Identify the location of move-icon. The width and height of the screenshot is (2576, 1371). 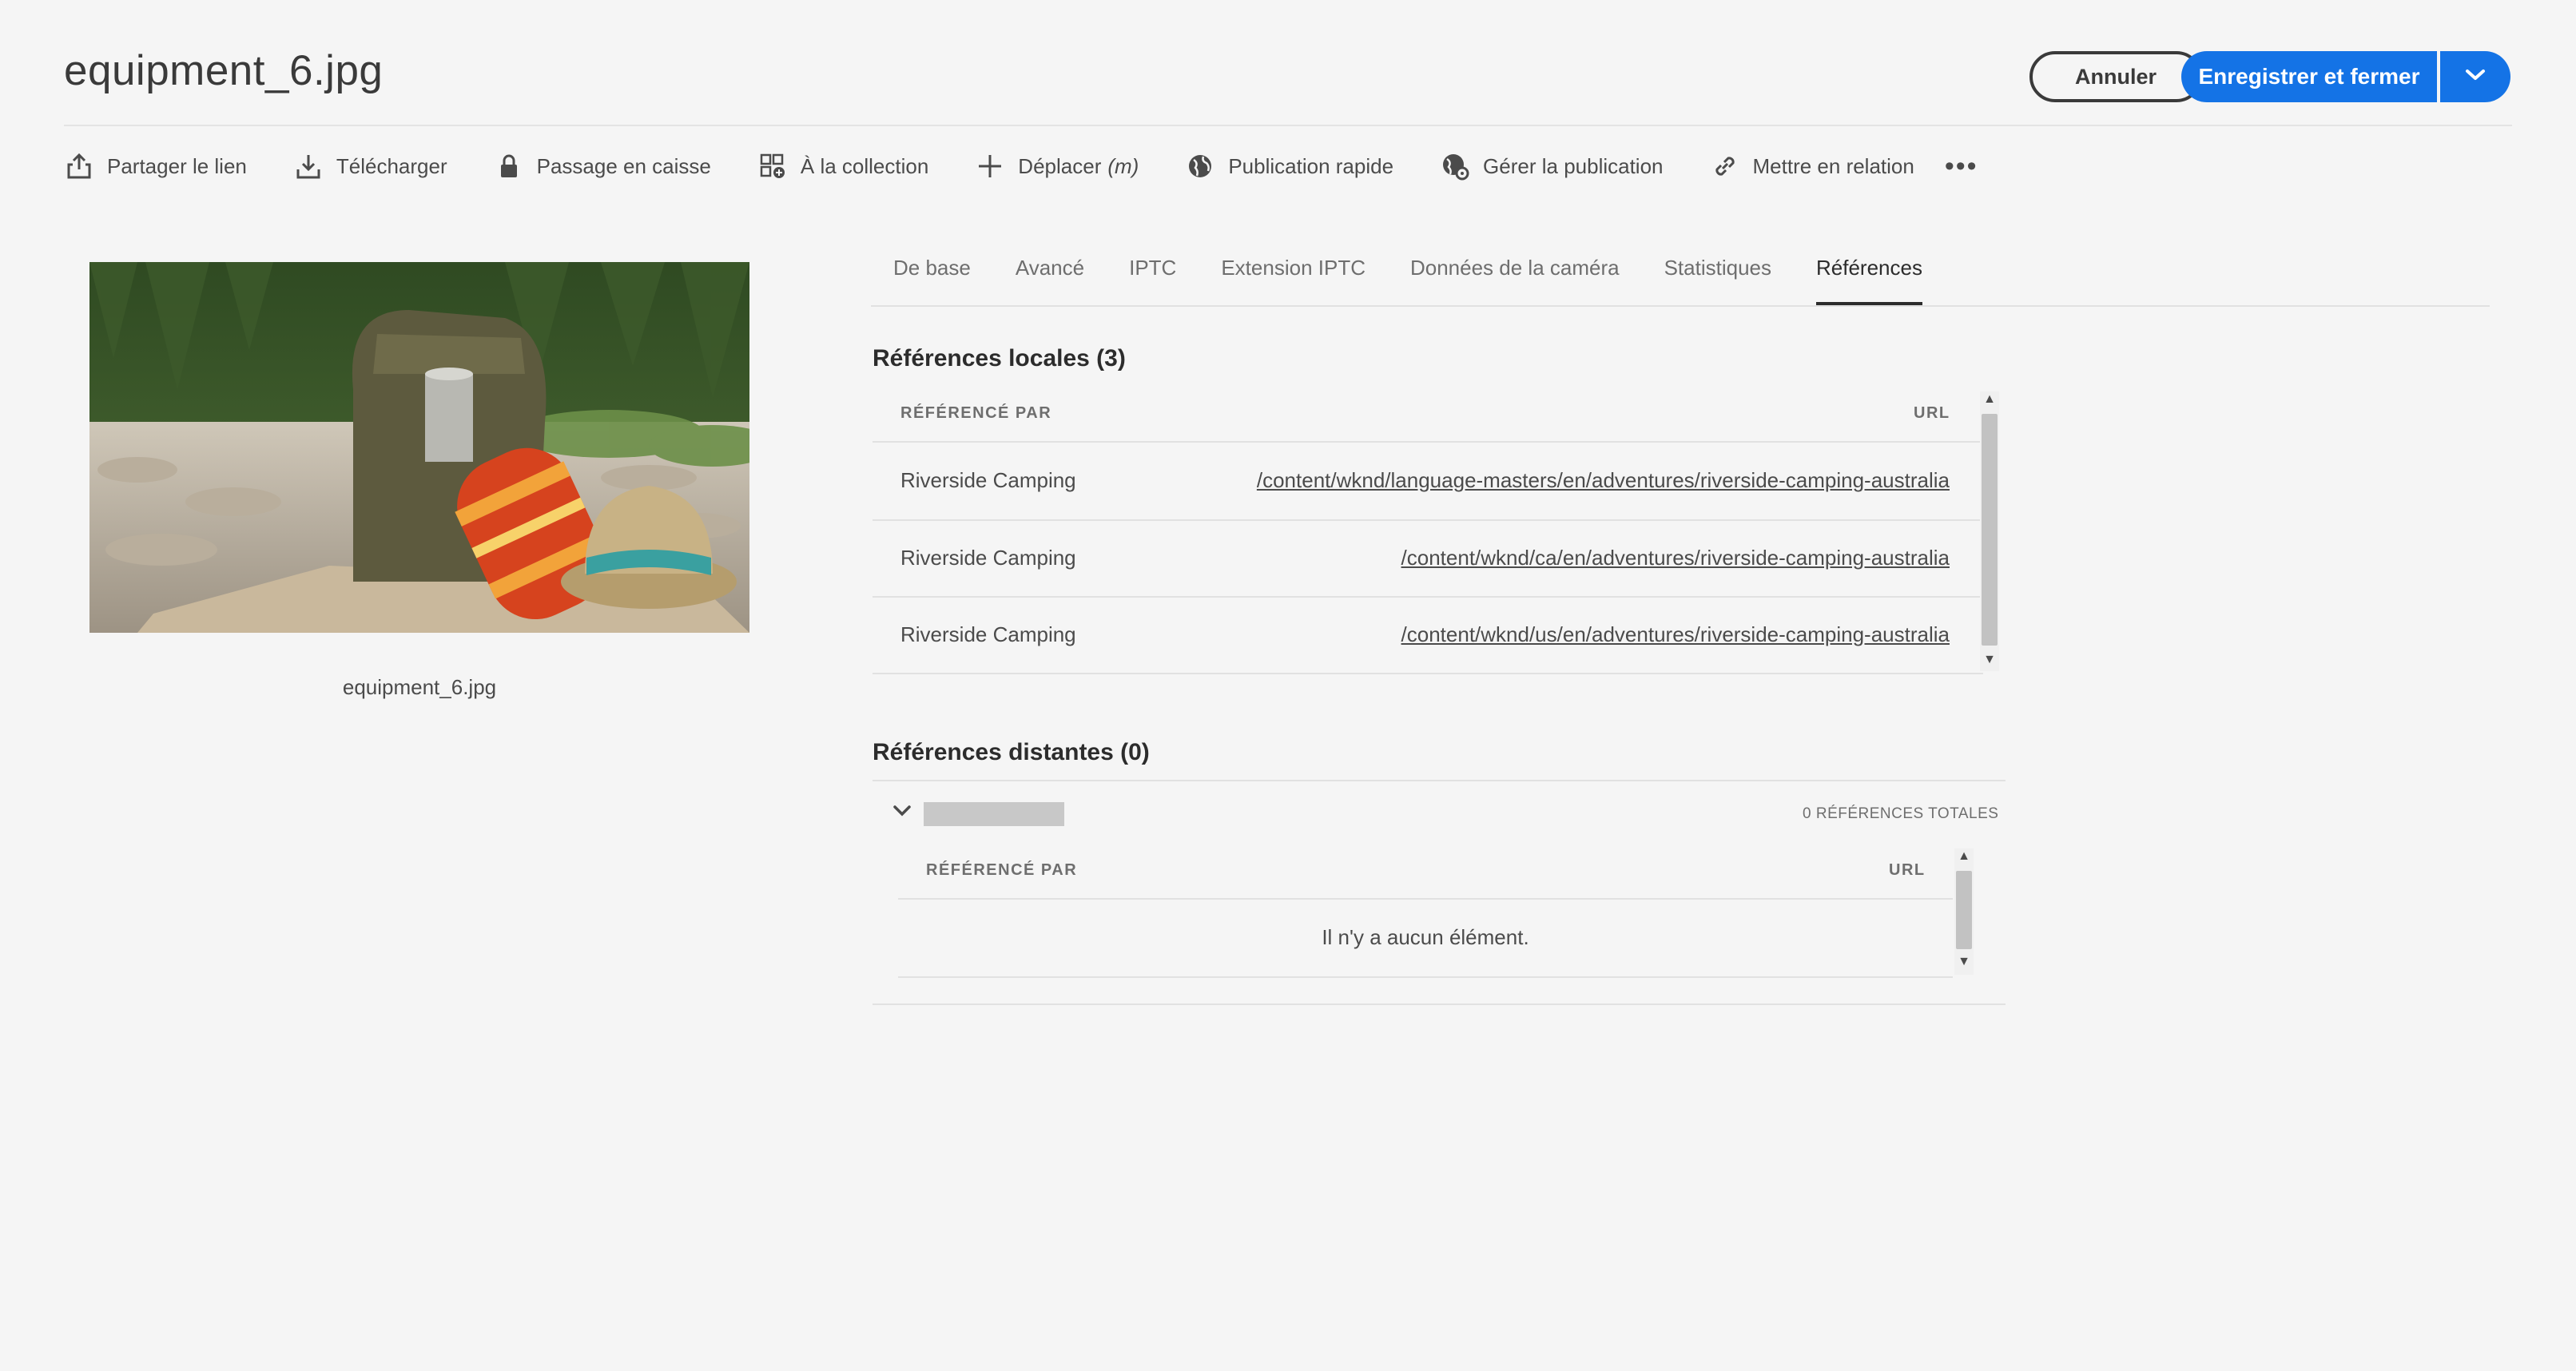
(990, 166).